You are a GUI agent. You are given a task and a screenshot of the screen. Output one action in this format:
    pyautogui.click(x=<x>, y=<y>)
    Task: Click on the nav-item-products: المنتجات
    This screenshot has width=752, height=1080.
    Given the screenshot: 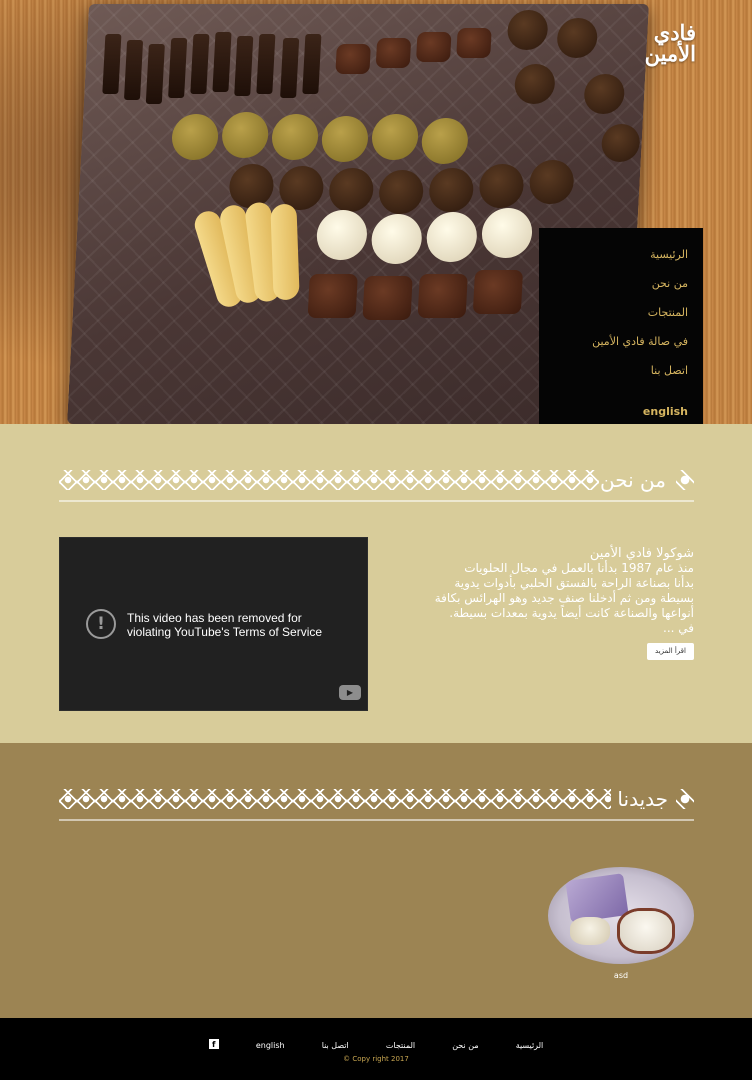 What is the action you would take?
    pyautogui.click(x=613, y=320)
    